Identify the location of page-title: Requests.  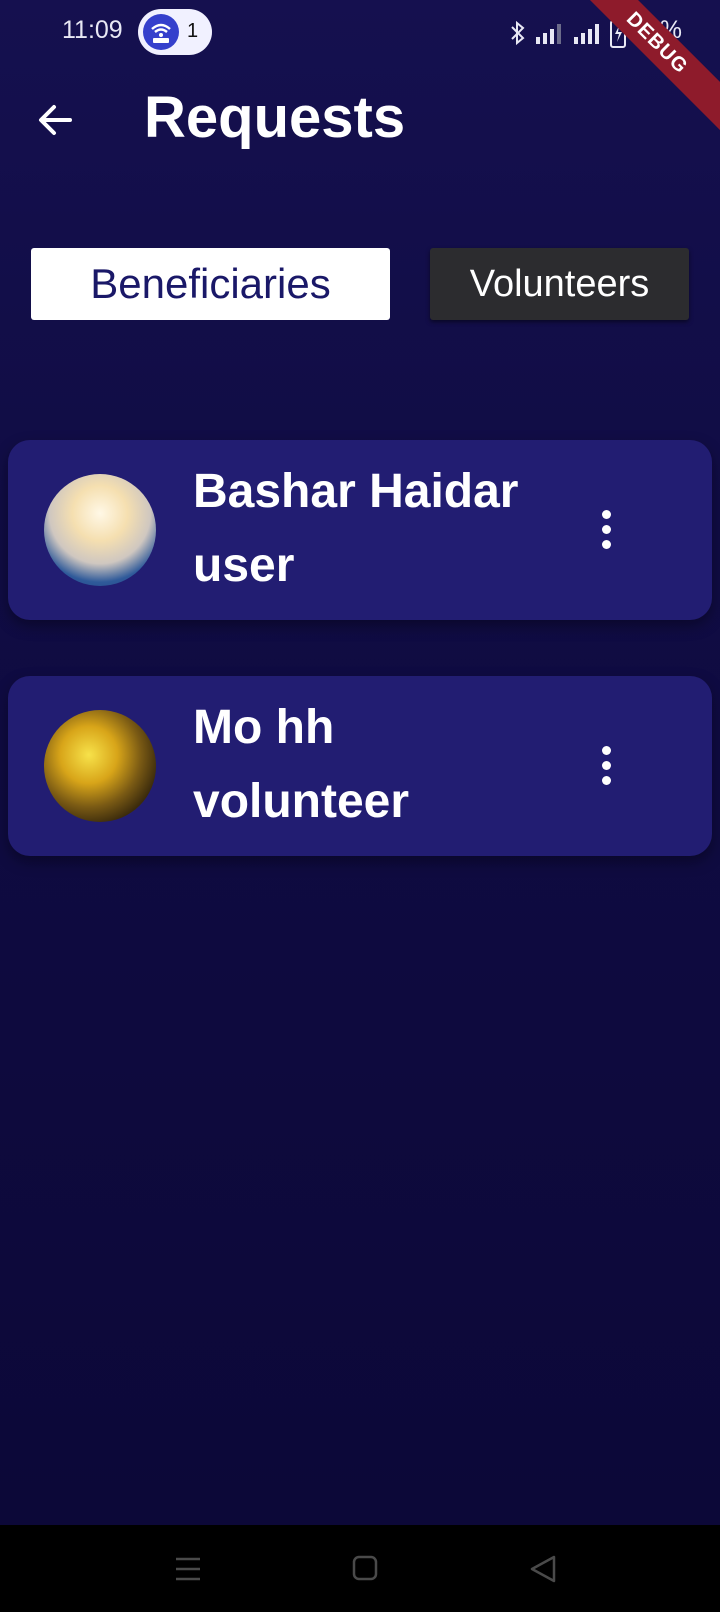
(275, 117).